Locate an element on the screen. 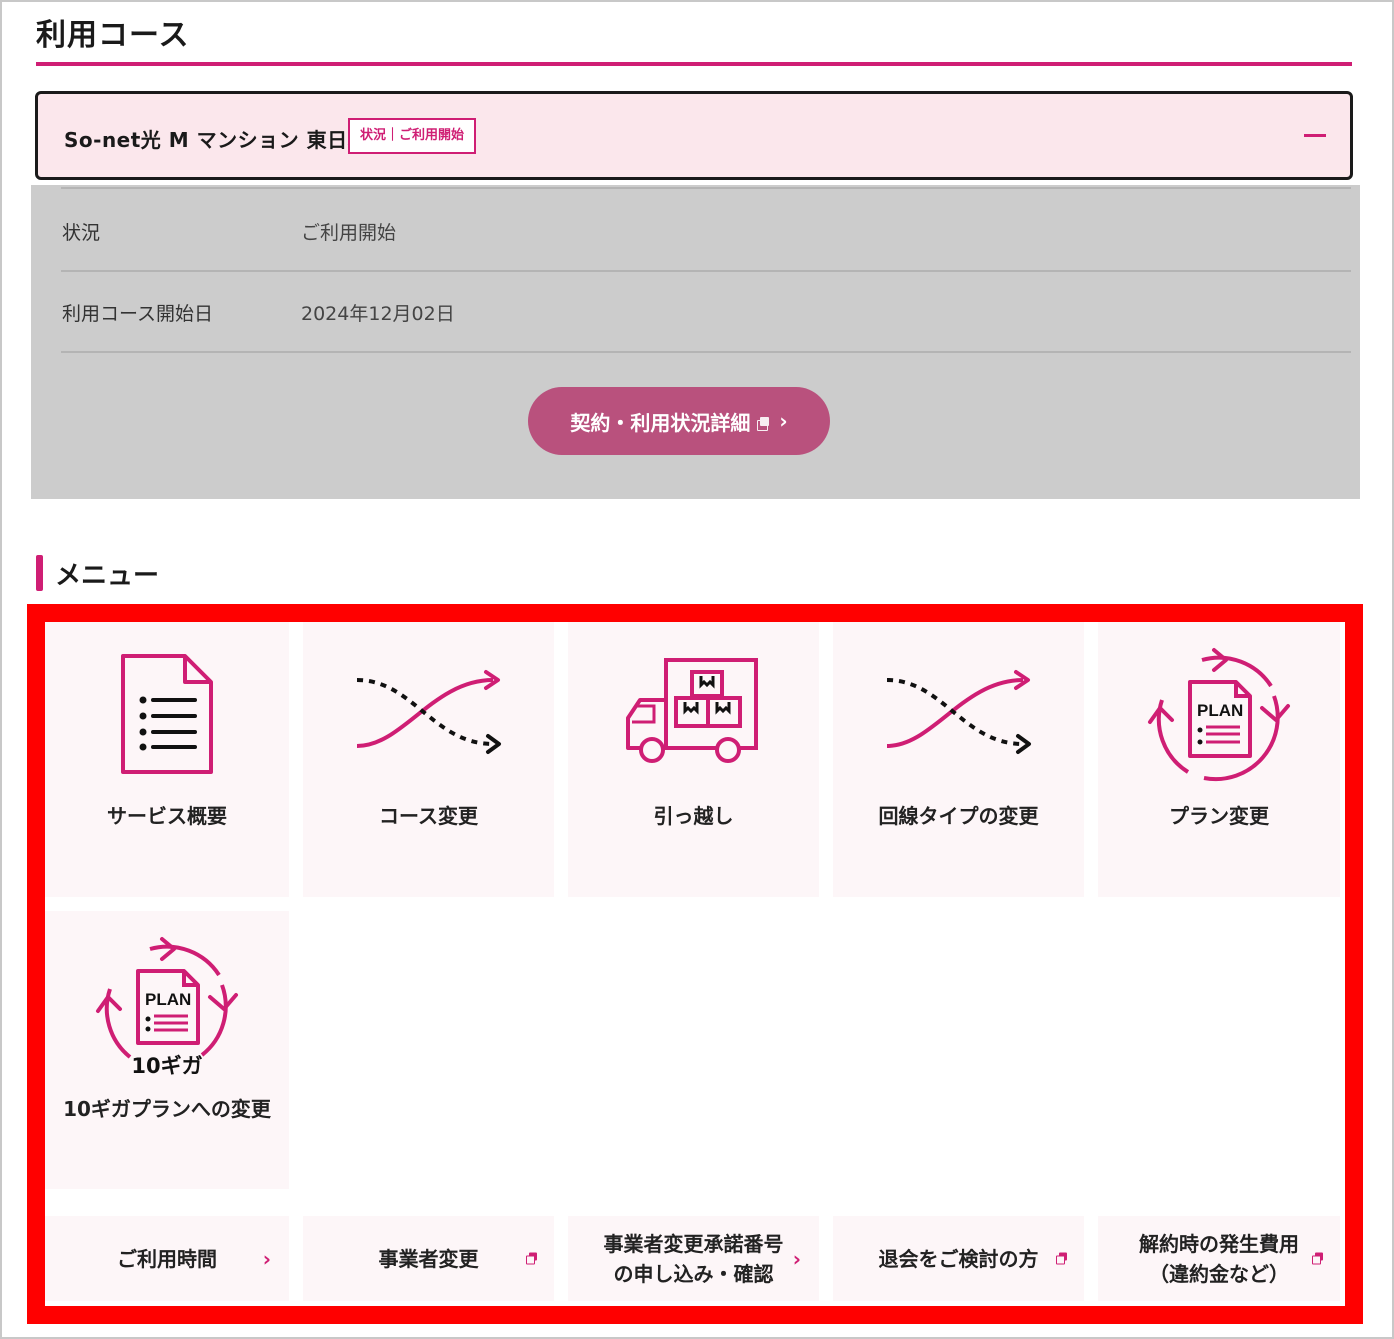  collapse-minus-icon is located at coordinates (1315, 135).